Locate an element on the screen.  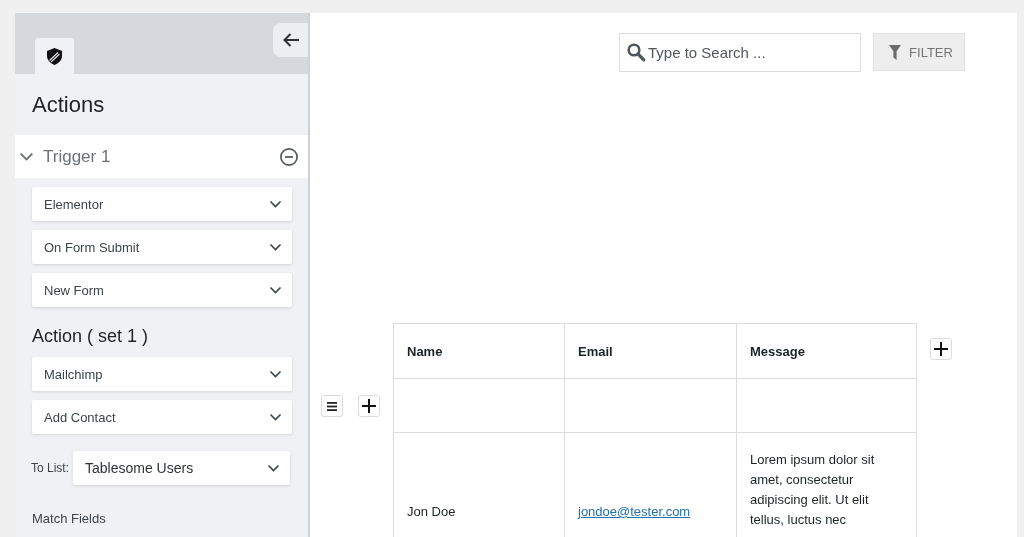
add-column-button is located at coordinates (941, 349).